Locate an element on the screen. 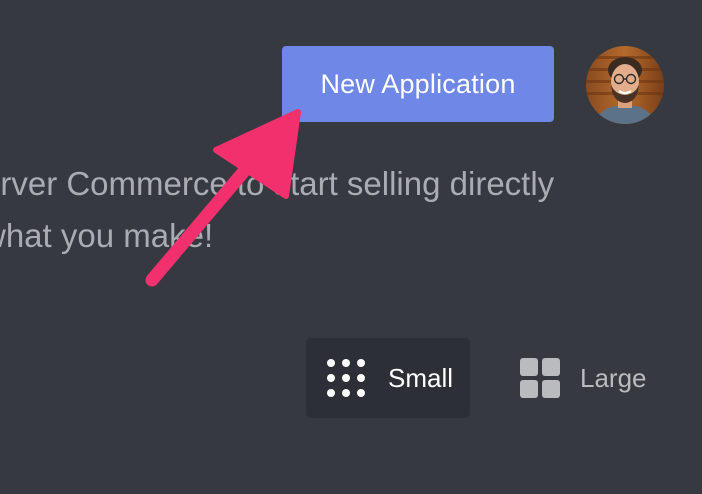 This screenshot has width=702, height=494. small-view-option: Small is located at coordinates (388, 378).